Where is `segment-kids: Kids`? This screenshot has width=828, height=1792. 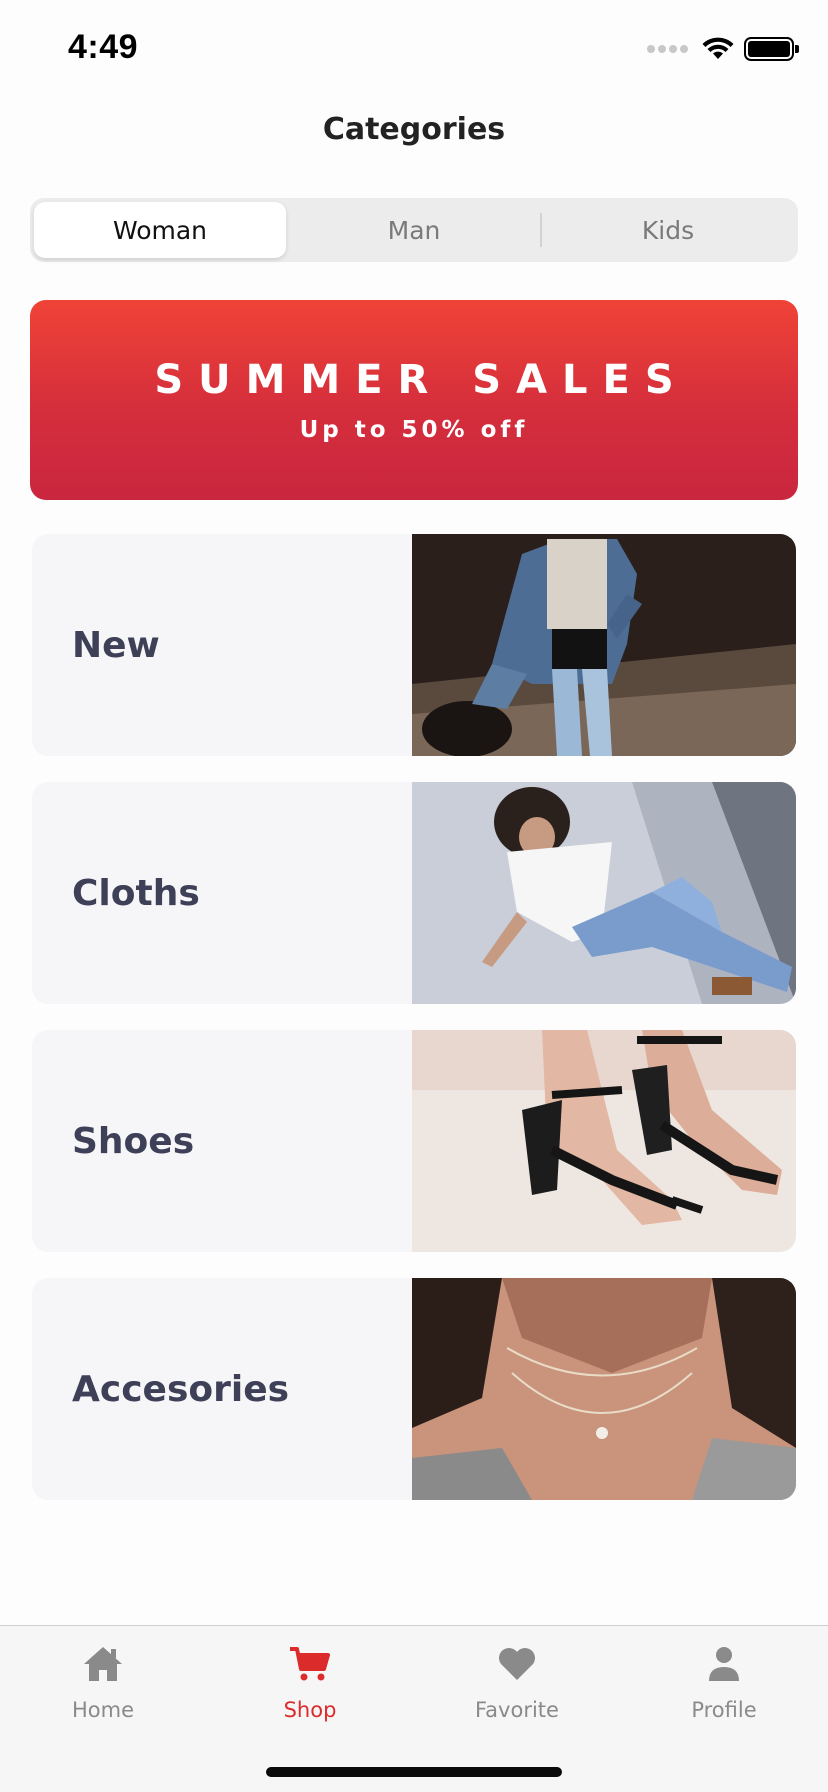 segment-kids: Kids is located at coordinates (668, 230).